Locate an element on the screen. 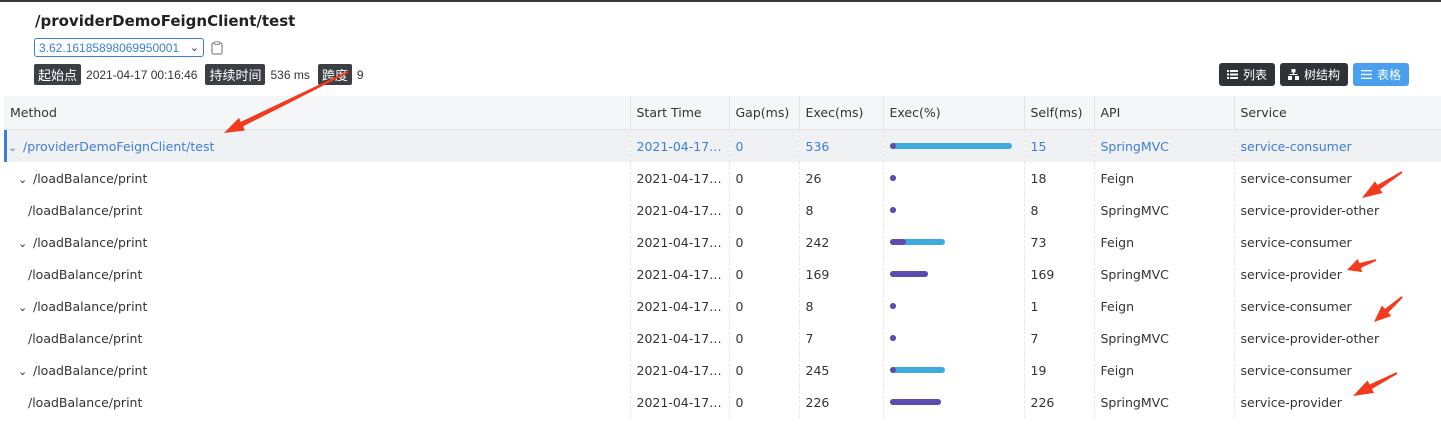 Image resolution: width=1441 pixels, height=447 pixels. exec-cell: 26 is located at coordinates (841, 178).